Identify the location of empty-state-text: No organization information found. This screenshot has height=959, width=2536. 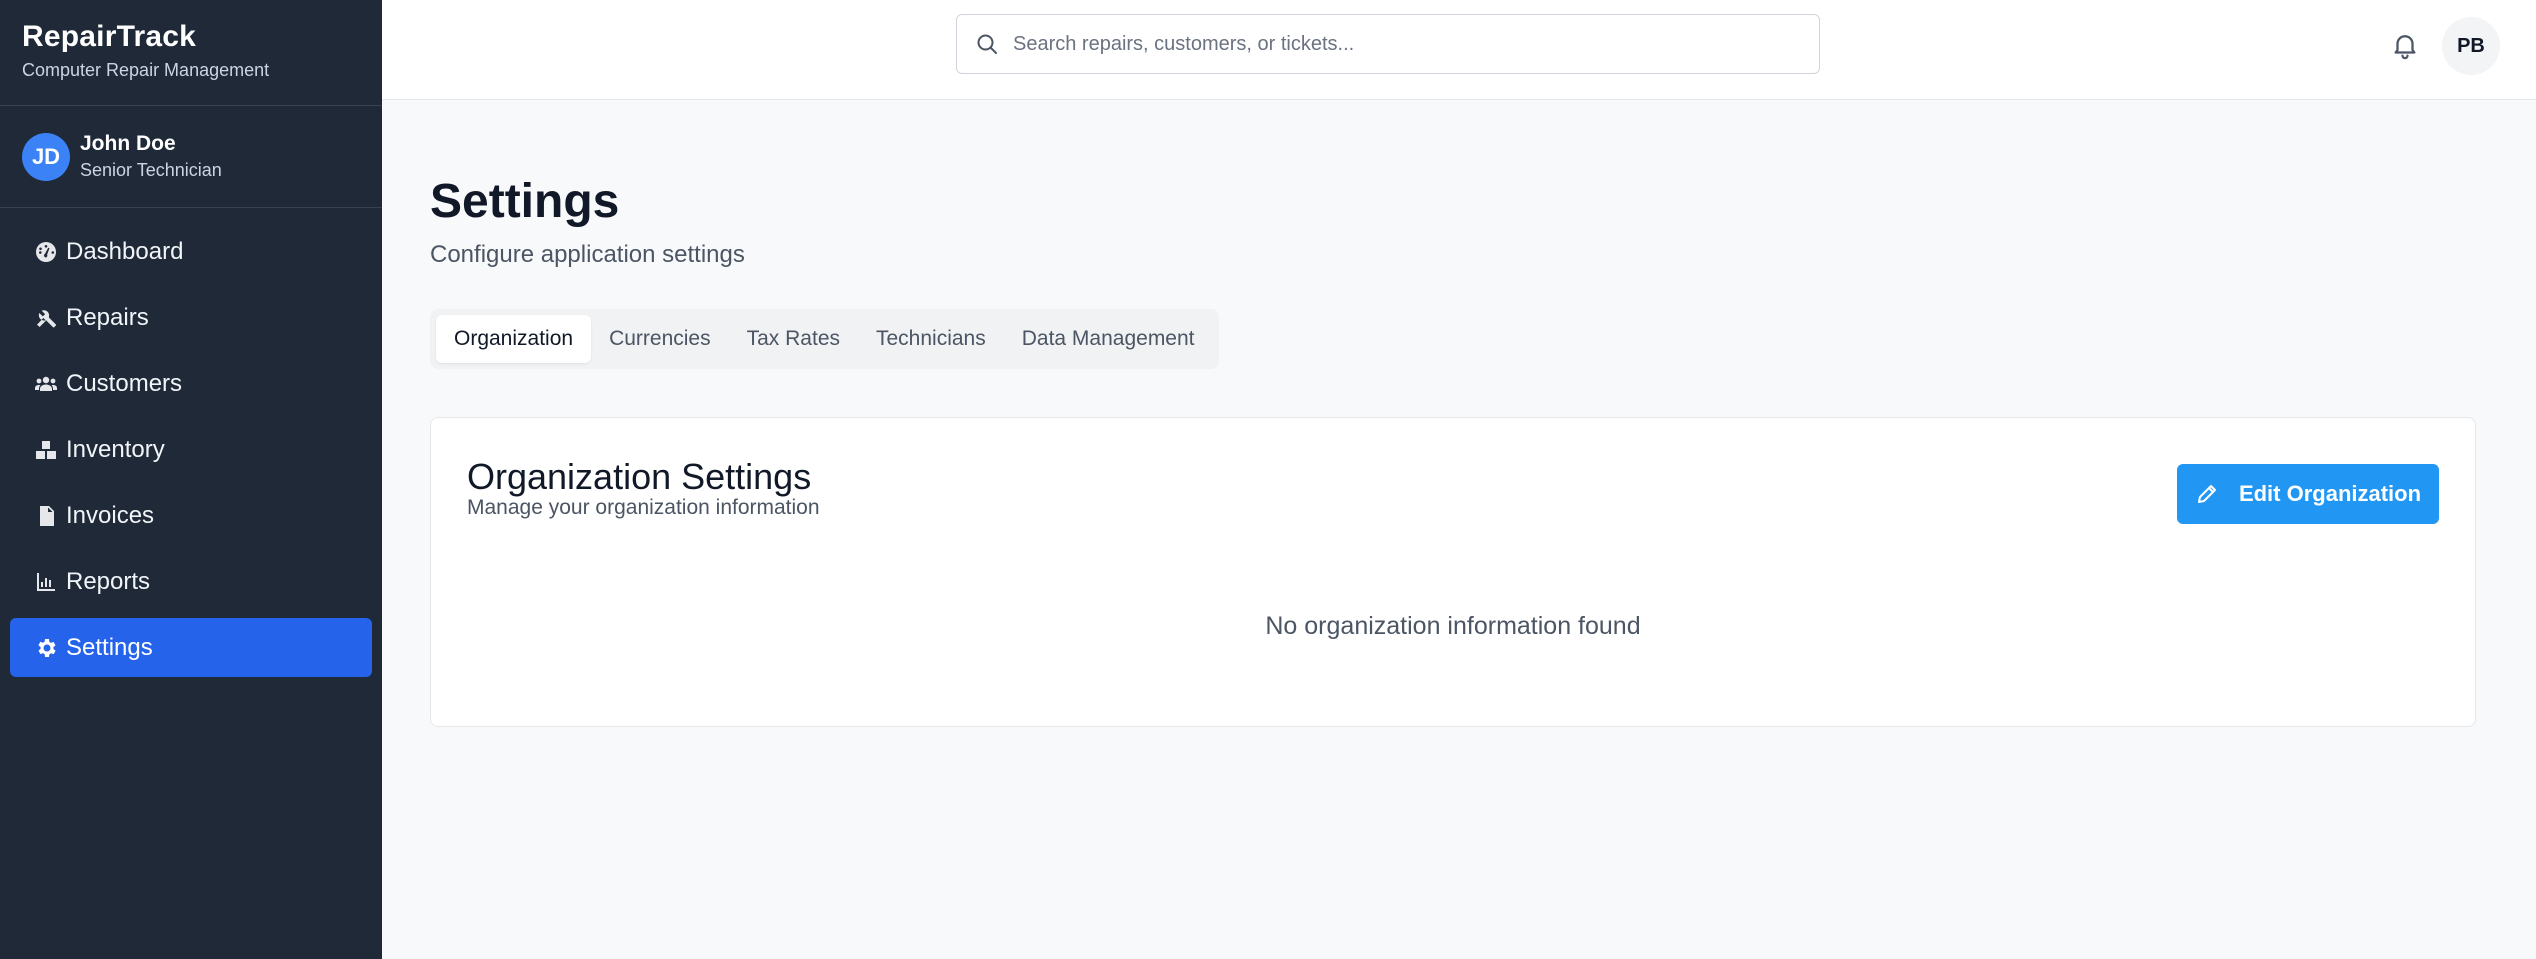
(1453, 626).